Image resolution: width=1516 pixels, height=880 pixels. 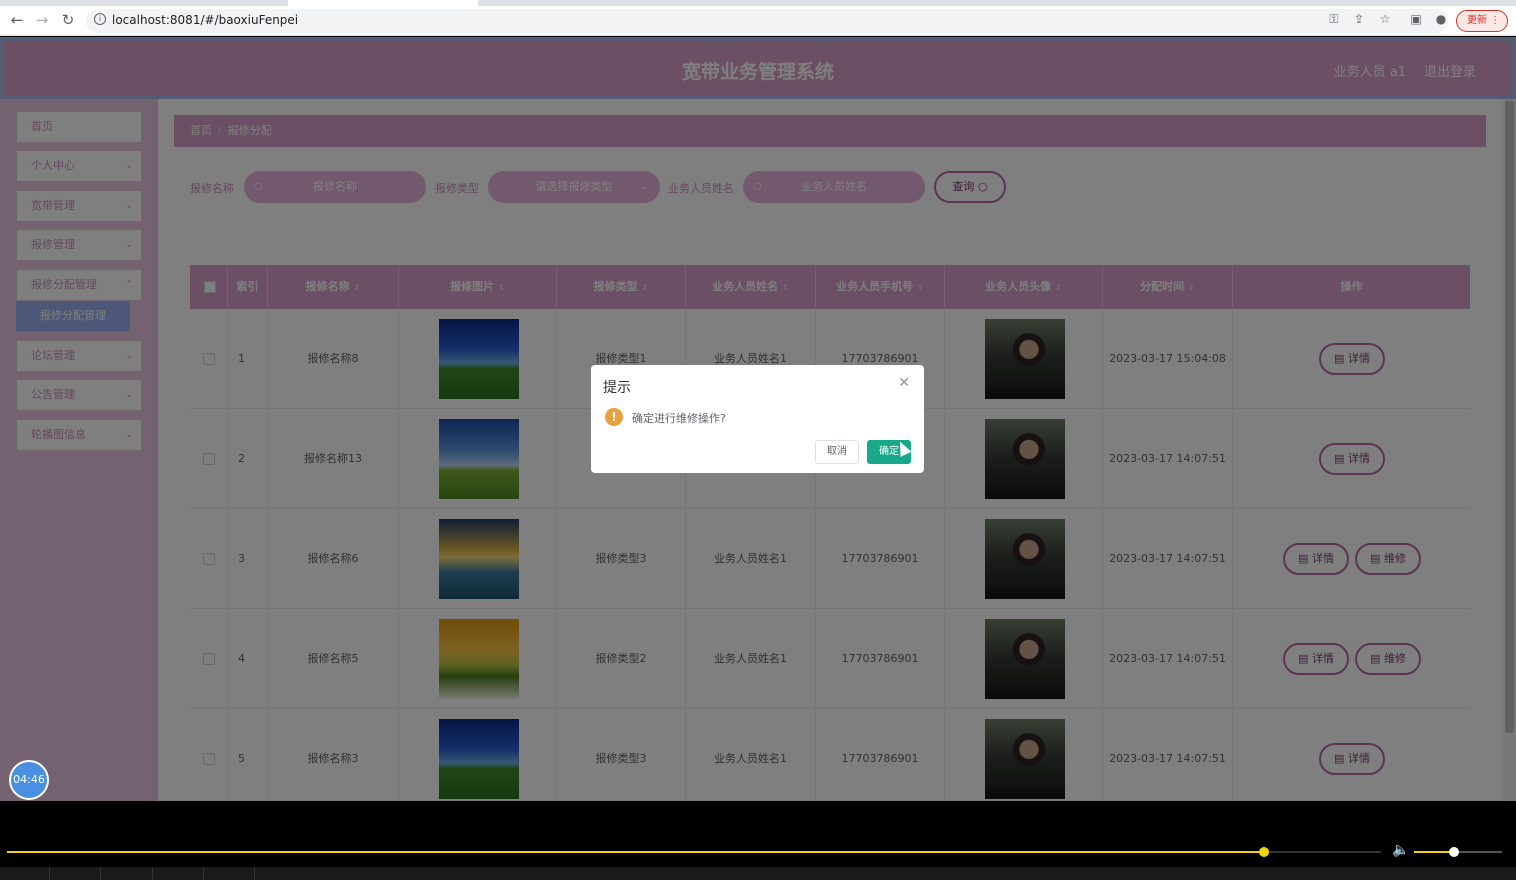 I want to click on volume-fill, so click(x=1434, y=852).